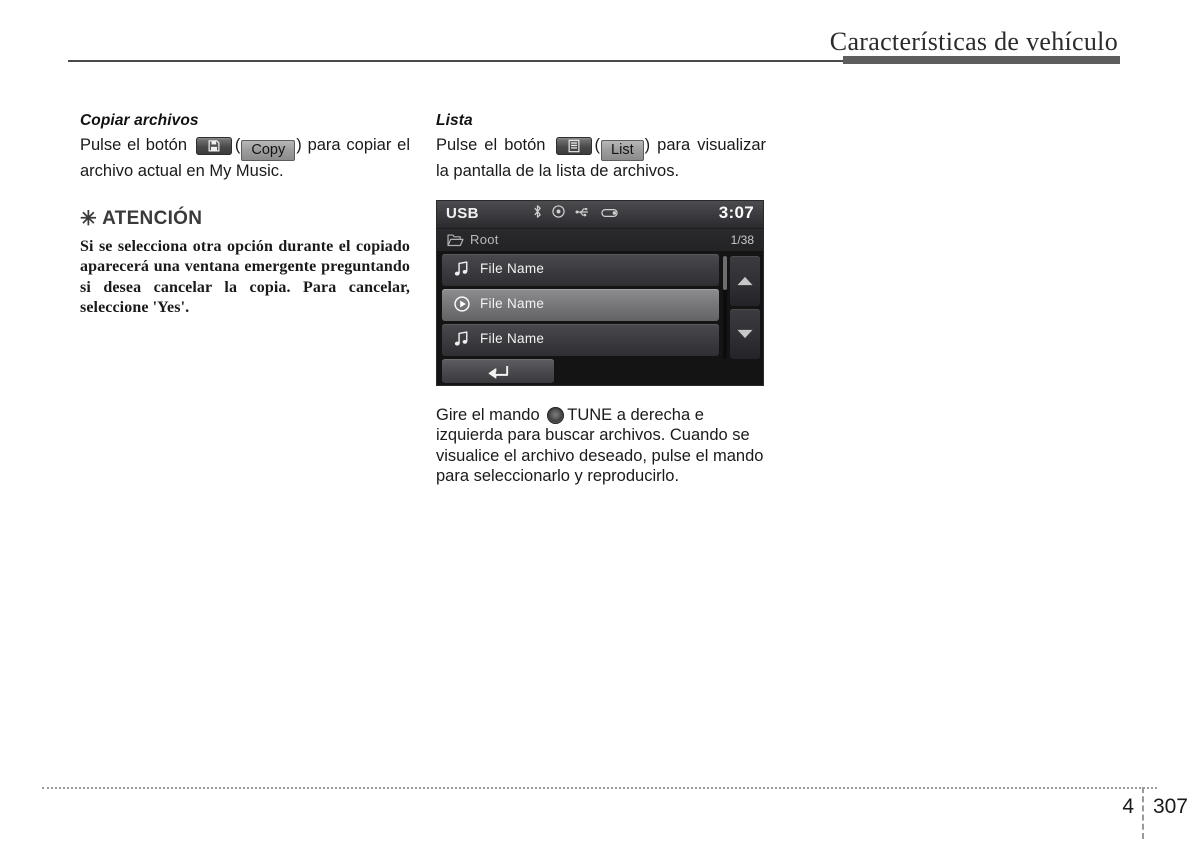  I want to click on folder-open-icon, so click(455, 242).